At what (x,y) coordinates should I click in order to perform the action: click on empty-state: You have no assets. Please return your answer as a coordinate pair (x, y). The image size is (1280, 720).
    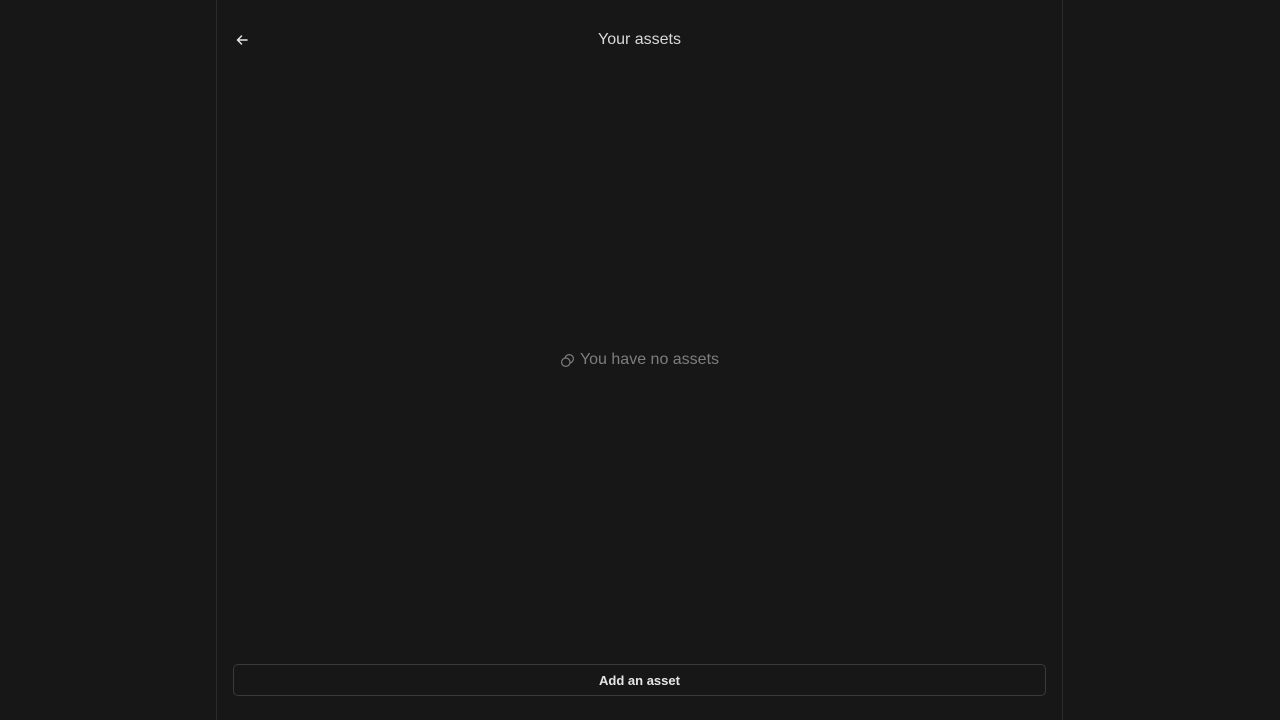
    Looking at the image, I should click on (639, 360).